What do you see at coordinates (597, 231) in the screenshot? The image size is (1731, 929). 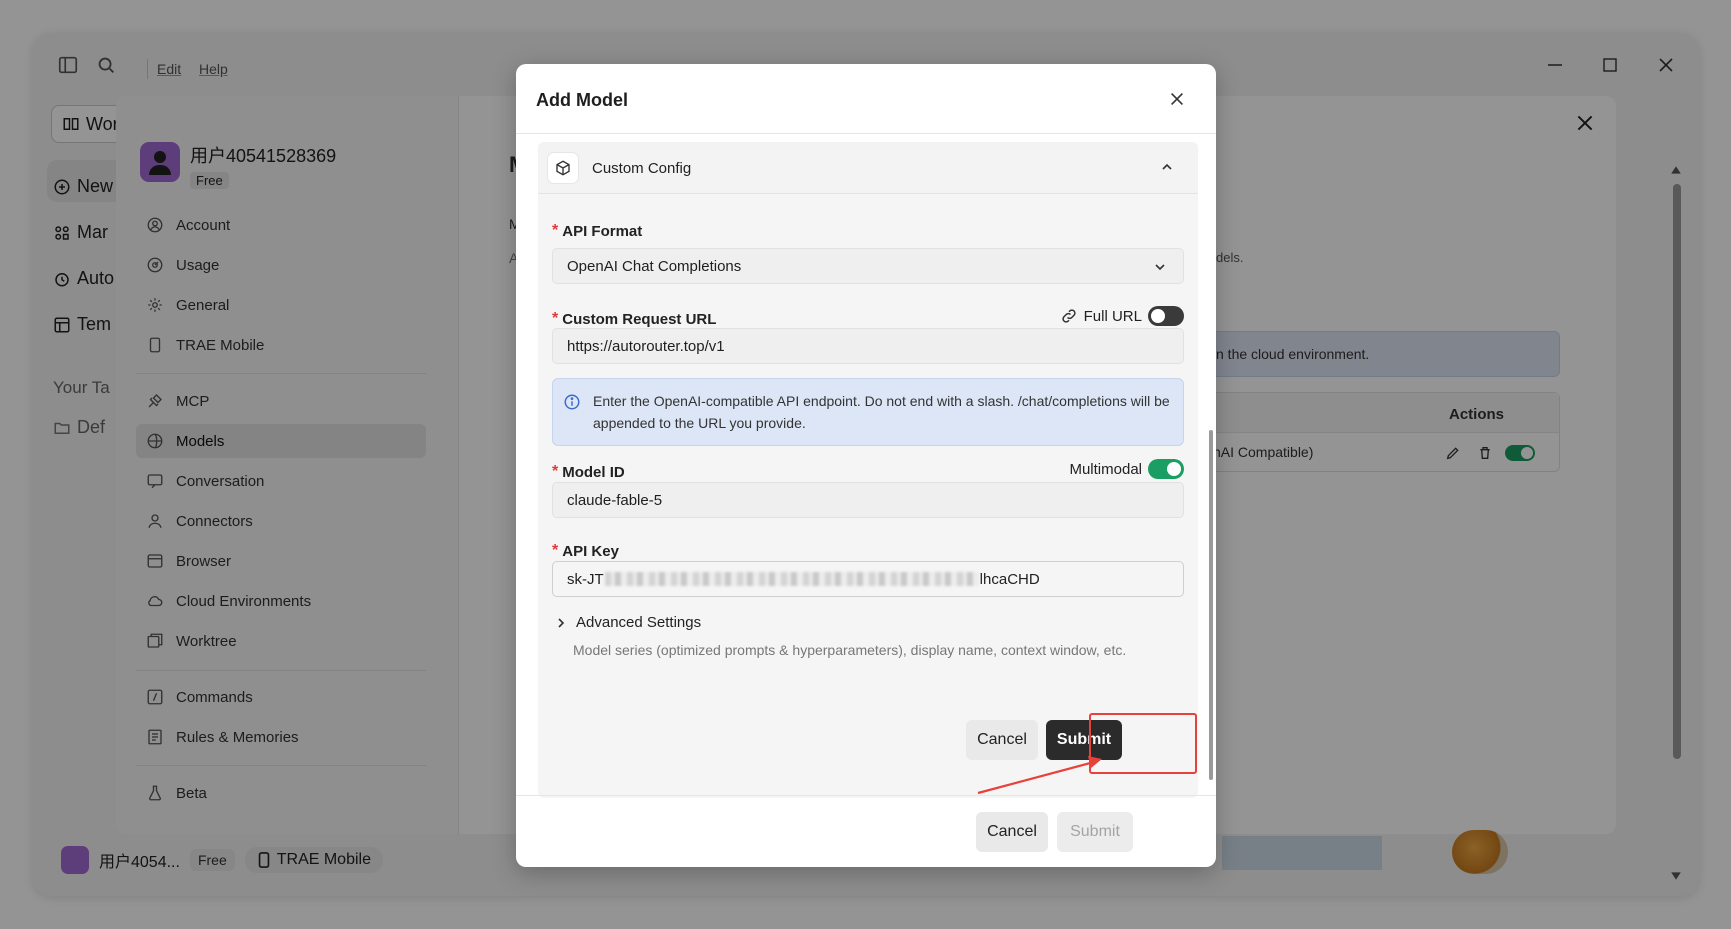 I see `api-format-label: * API Format` at bounding box center [597, 231].